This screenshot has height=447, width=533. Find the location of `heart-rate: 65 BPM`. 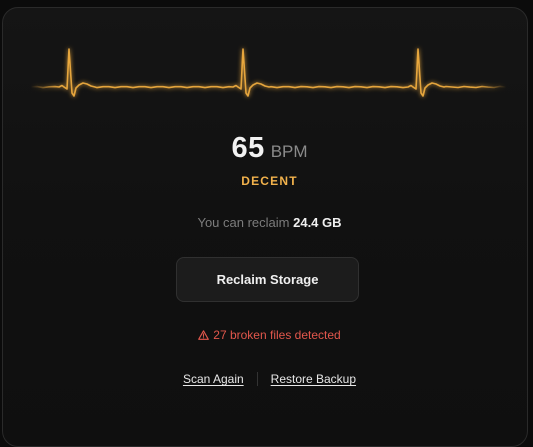

heart-rate: 65 BPM is located at coordinates (265, 148).